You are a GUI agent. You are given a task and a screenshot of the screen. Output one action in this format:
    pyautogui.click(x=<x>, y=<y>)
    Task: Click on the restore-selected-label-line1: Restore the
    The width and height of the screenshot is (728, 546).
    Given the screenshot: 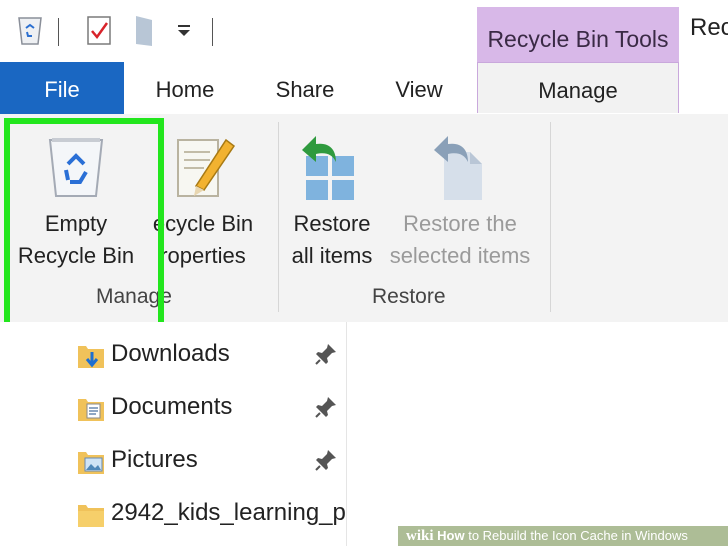 What is the action you would take?
    pyautogui.click(x=460, y=223)
    